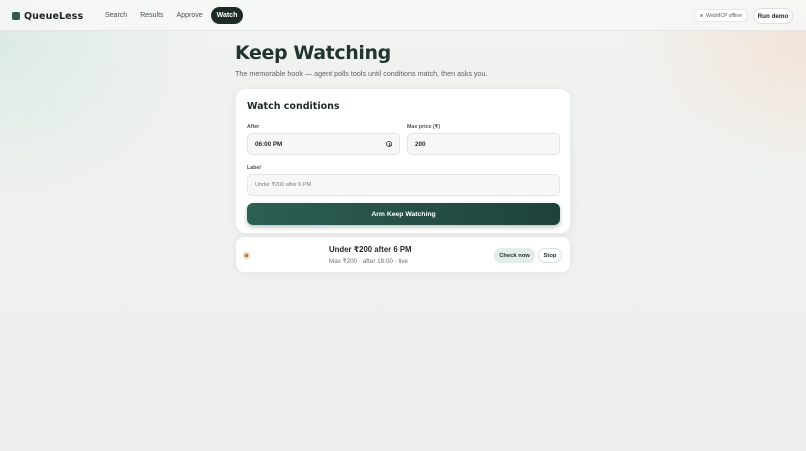 This screenshot has height=451, width=806. Describe the element at coordinates (420, 144) in the screenshot. I see `max-price-value: 200` at that location.